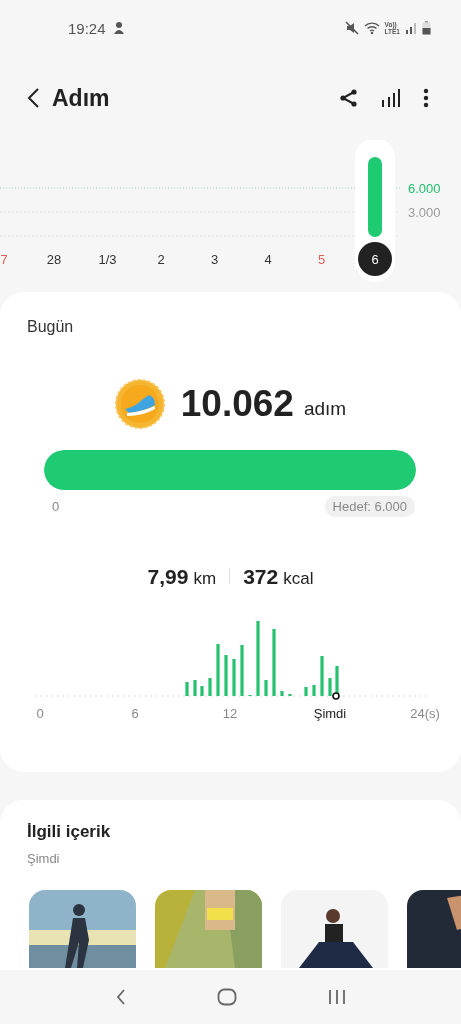 This screenshot has height=1024, width=461. I want to click on home-icon, so click(226, 997).